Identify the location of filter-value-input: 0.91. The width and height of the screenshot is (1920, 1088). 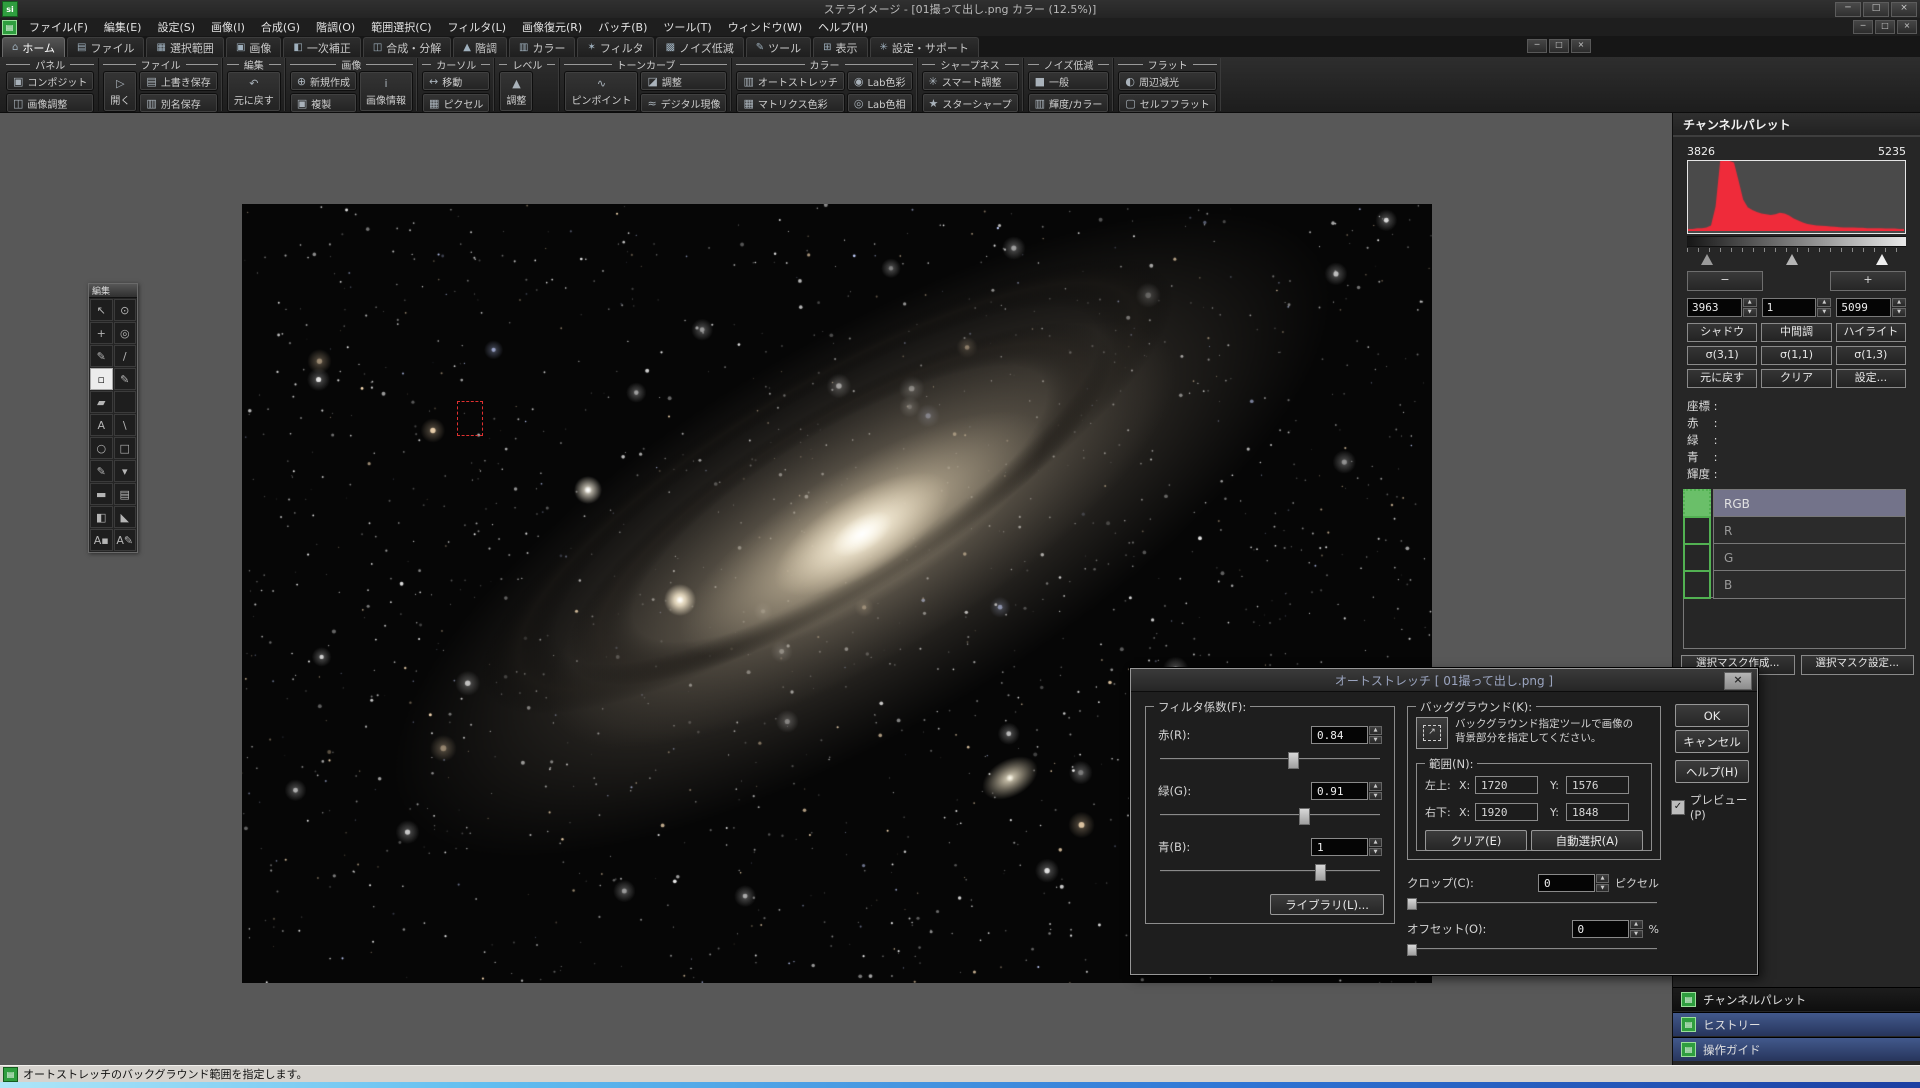
(1339, 791).